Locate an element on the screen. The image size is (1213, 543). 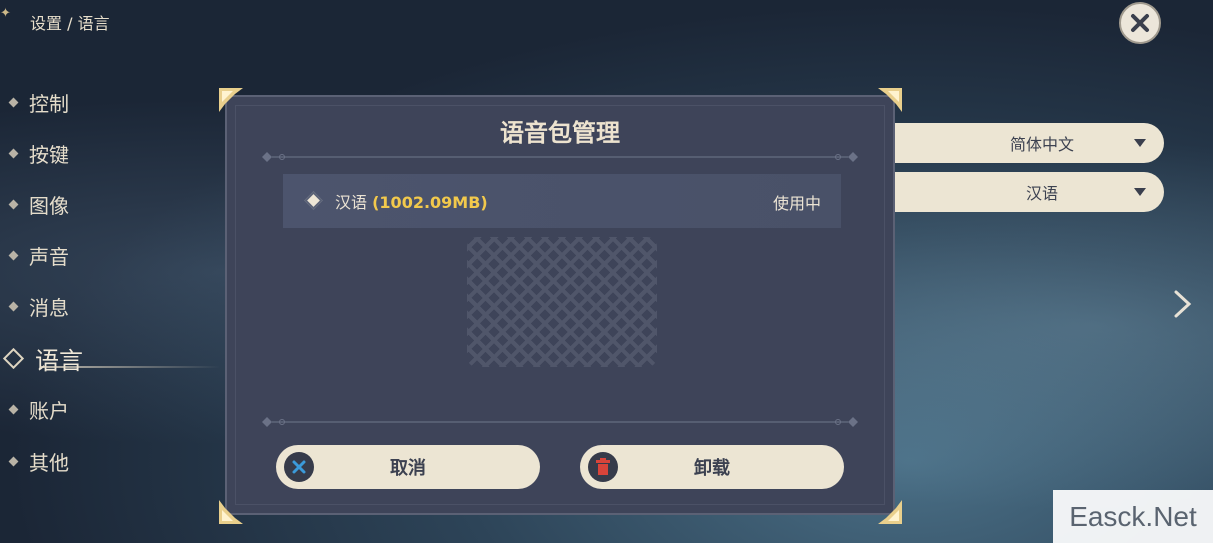
sidebar-item-label: 声音 is located at coordinates (49, 257).